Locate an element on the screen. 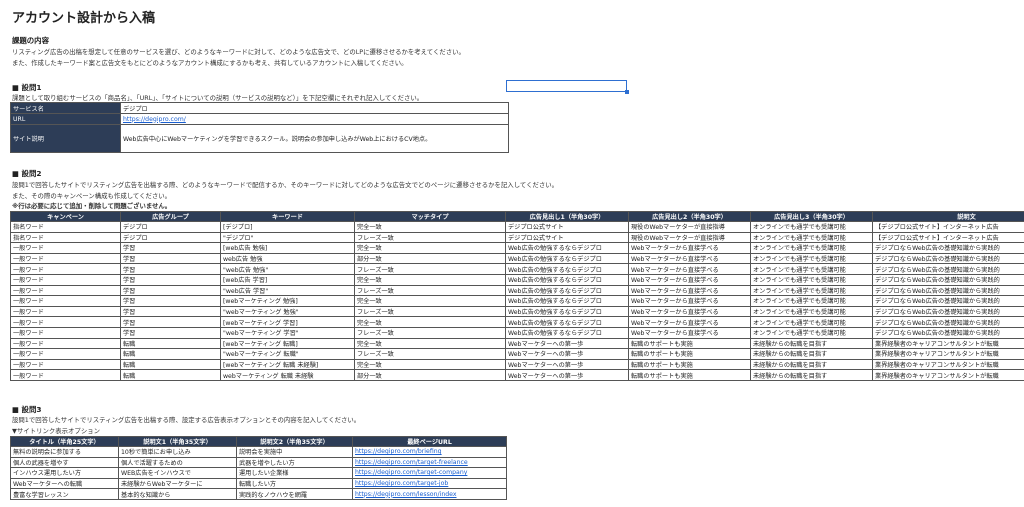  table-cell: 転職したい方 is located at coordinates (294, 483).